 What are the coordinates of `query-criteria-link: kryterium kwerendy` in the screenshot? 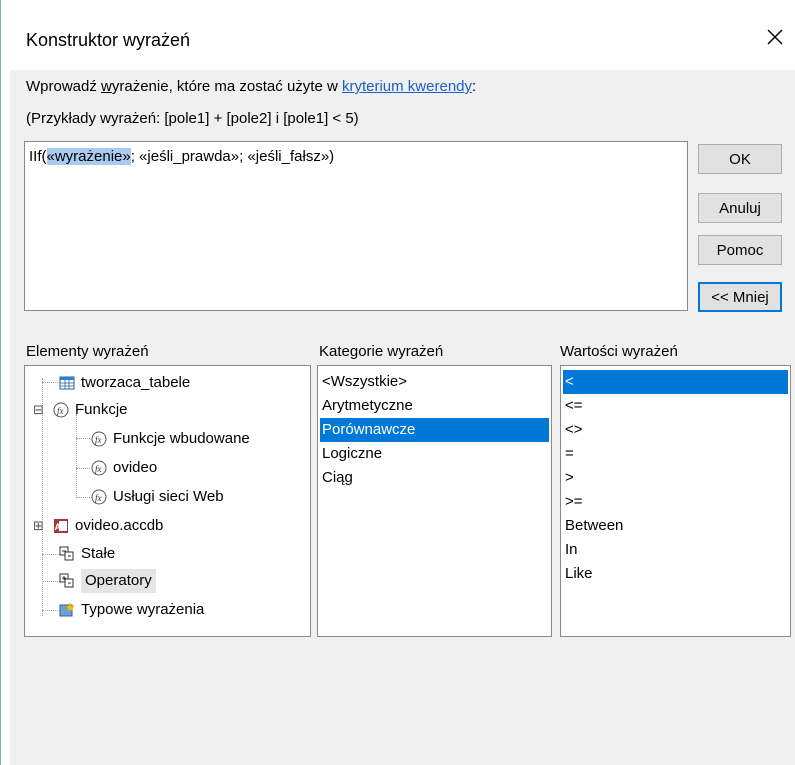 It's located at (407, 86).